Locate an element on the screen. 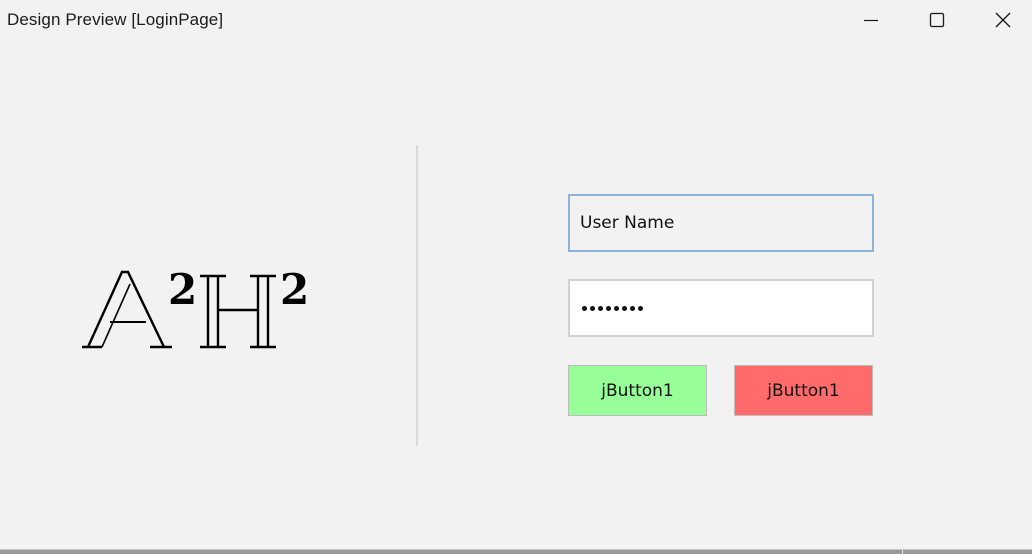 Image resolution: width=1032 pixels, height=554 pixels. maximize-icon is located at coordinates (937, 20).